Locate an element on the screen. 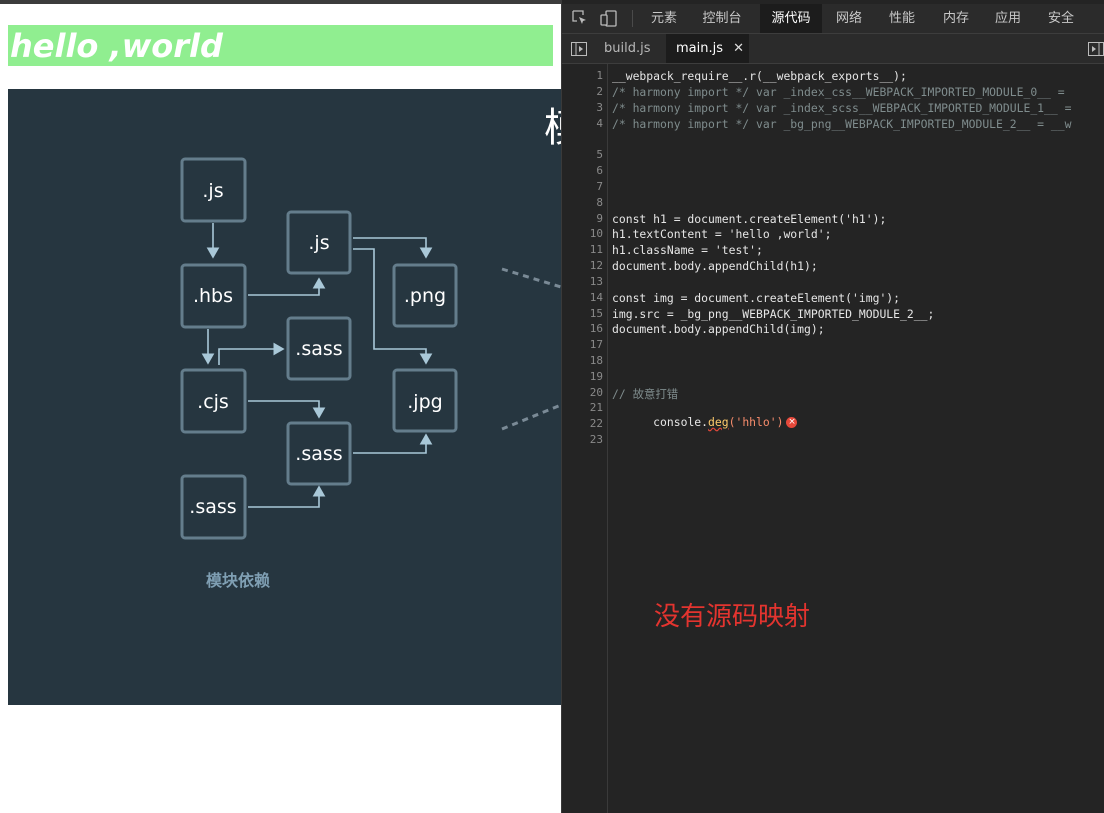 The width and height of the screenshot is (1104, 813). node-hbs: .hbs is located at coordinates (213, 296).